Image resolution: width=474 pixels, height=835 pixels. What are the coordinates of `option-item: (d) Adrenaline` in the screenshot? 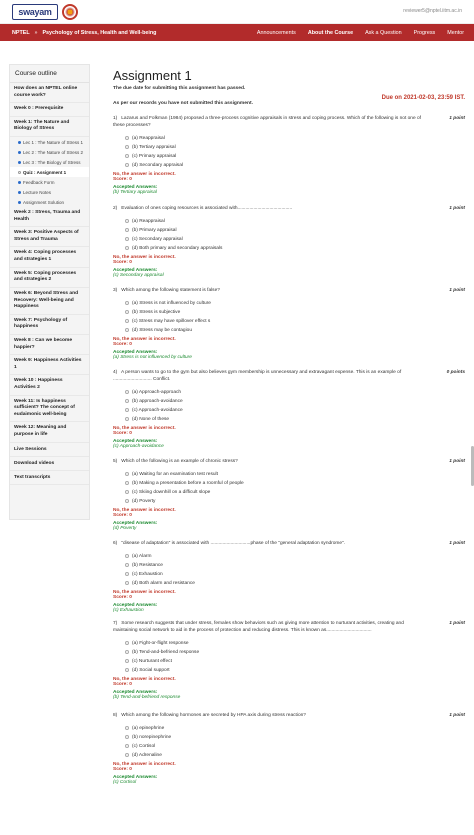 It's located at (295, 755).